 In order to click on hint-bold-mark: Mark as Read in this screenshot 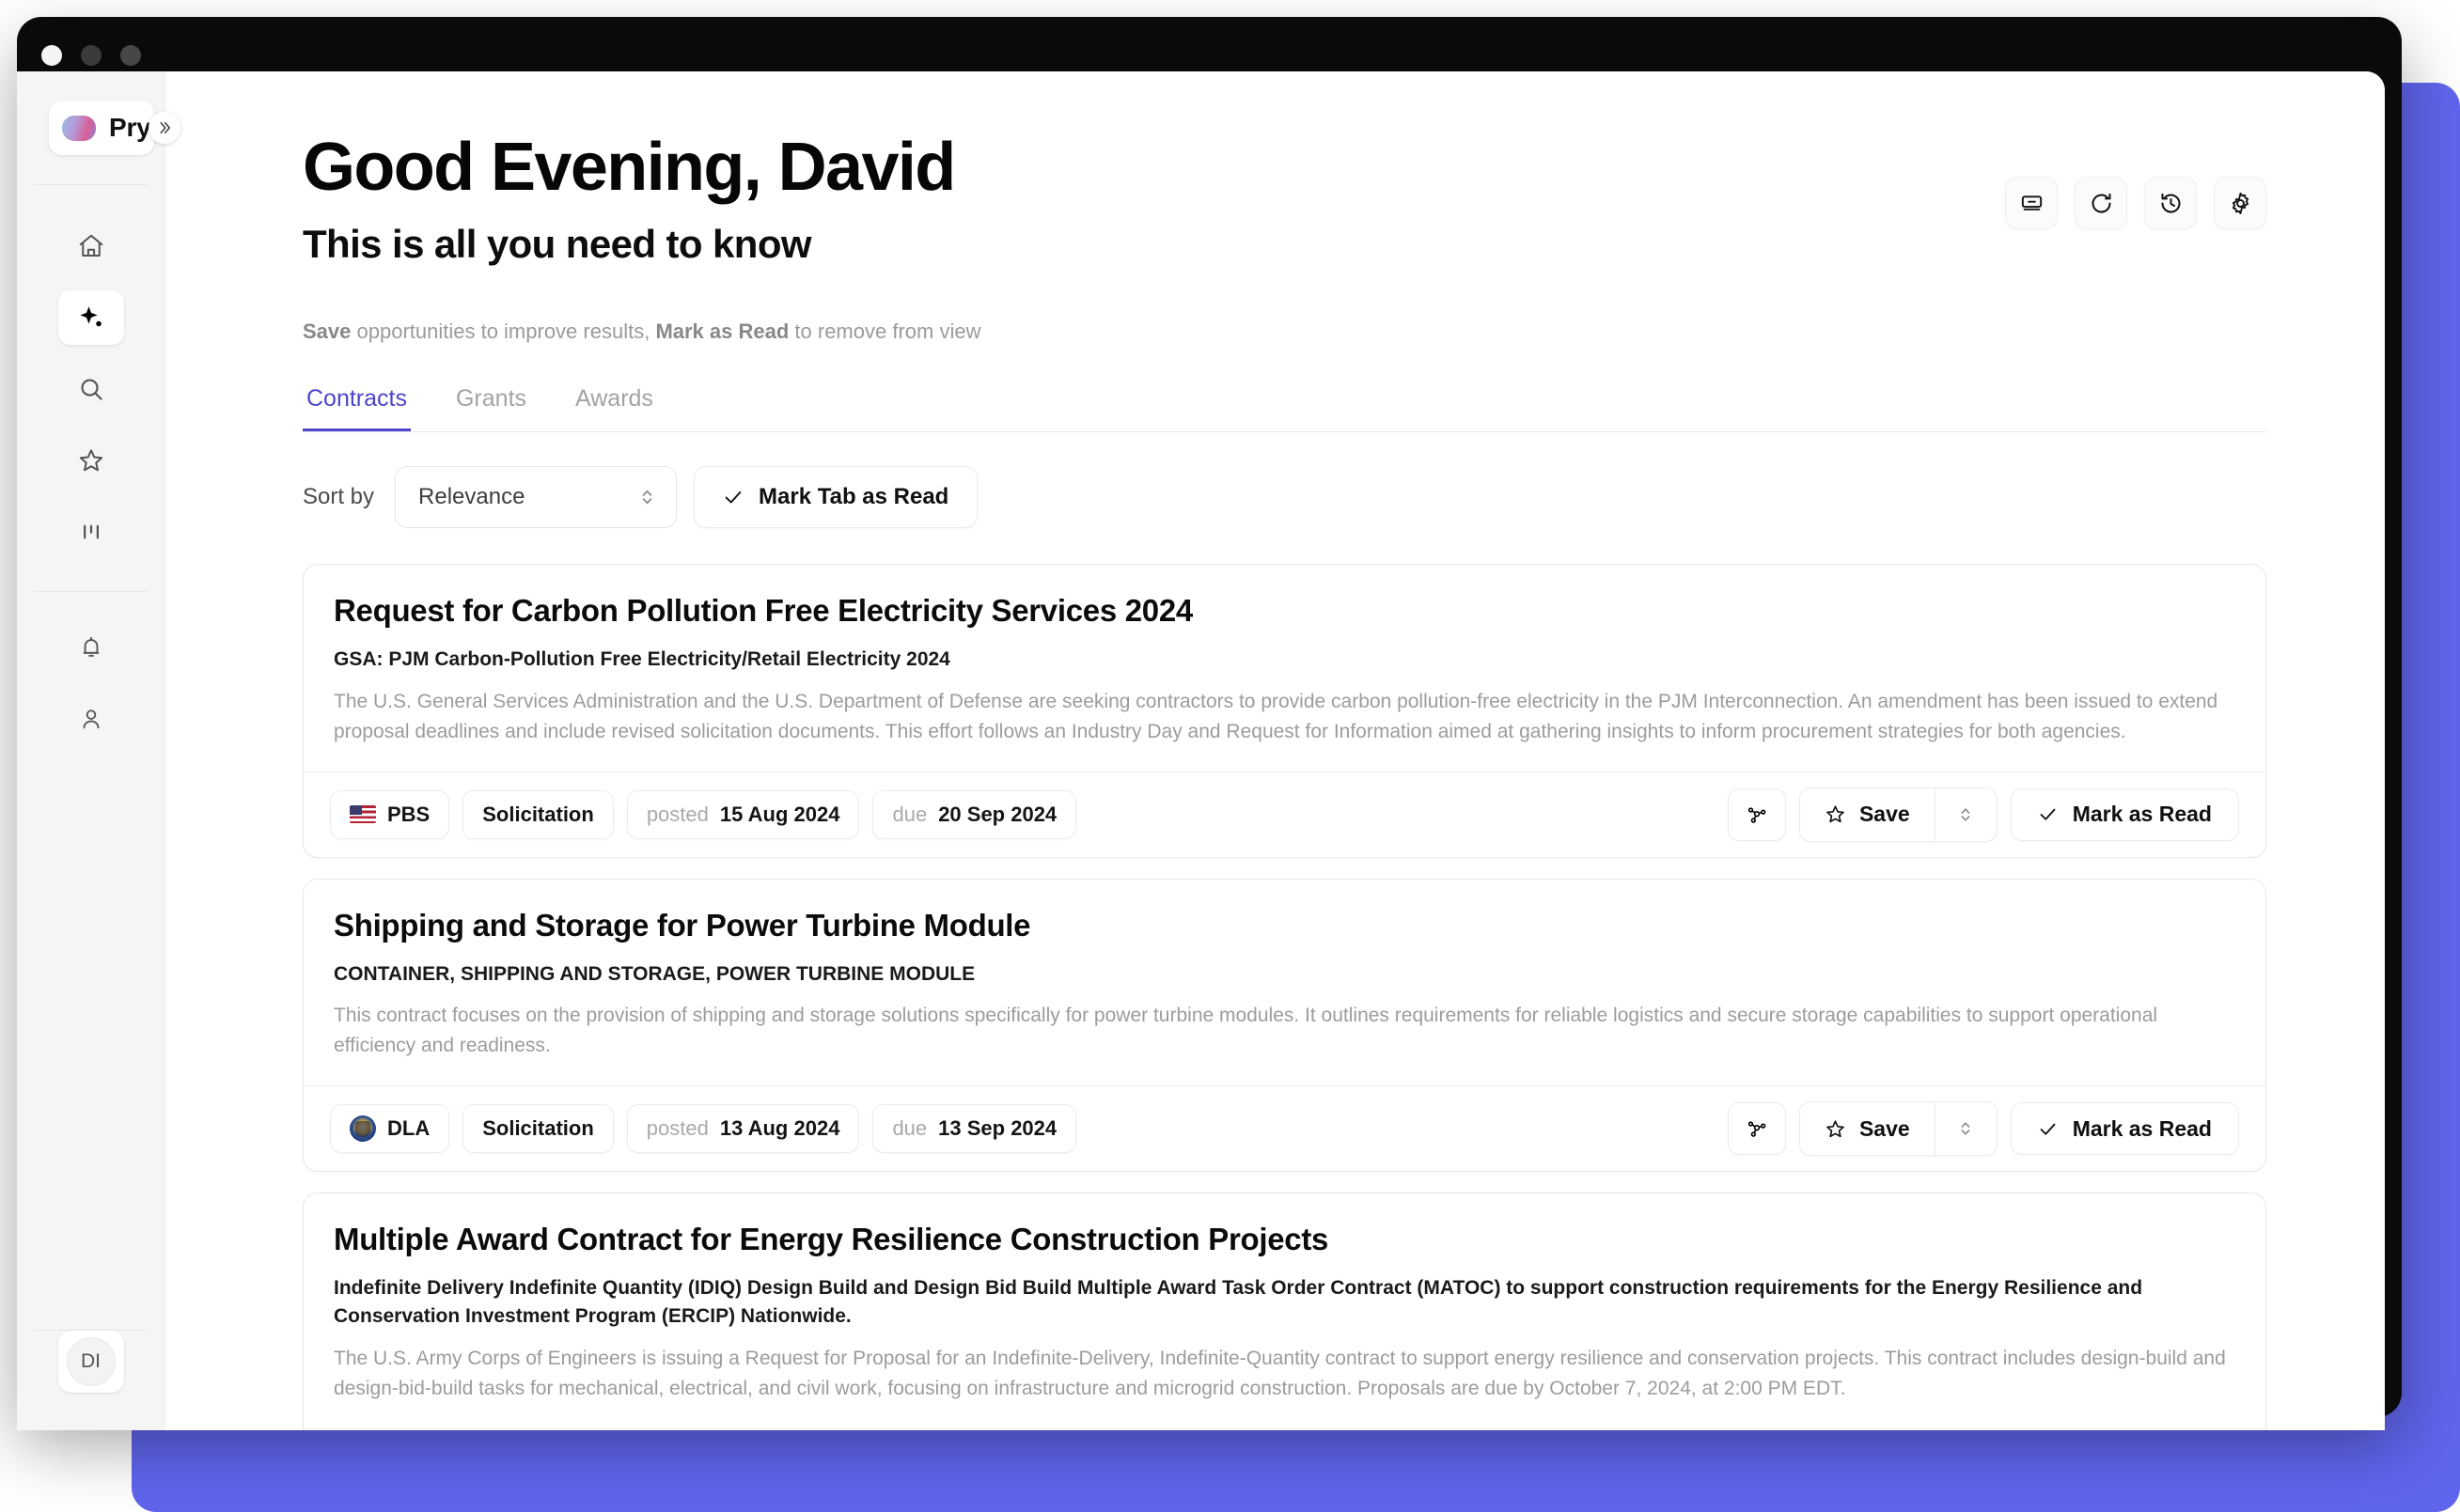, I will do `click(722, 331)`.